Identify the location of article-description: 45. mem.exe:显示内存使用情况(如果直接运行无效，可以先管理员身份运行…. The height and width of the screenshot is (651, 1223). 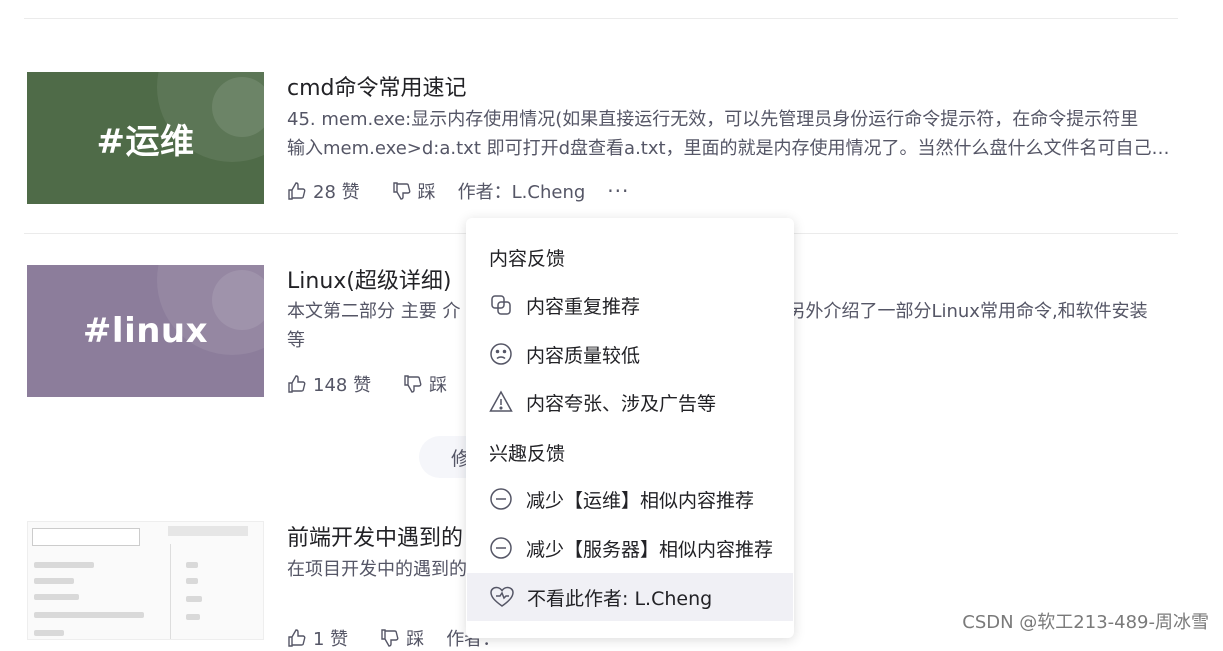
(734, 134).